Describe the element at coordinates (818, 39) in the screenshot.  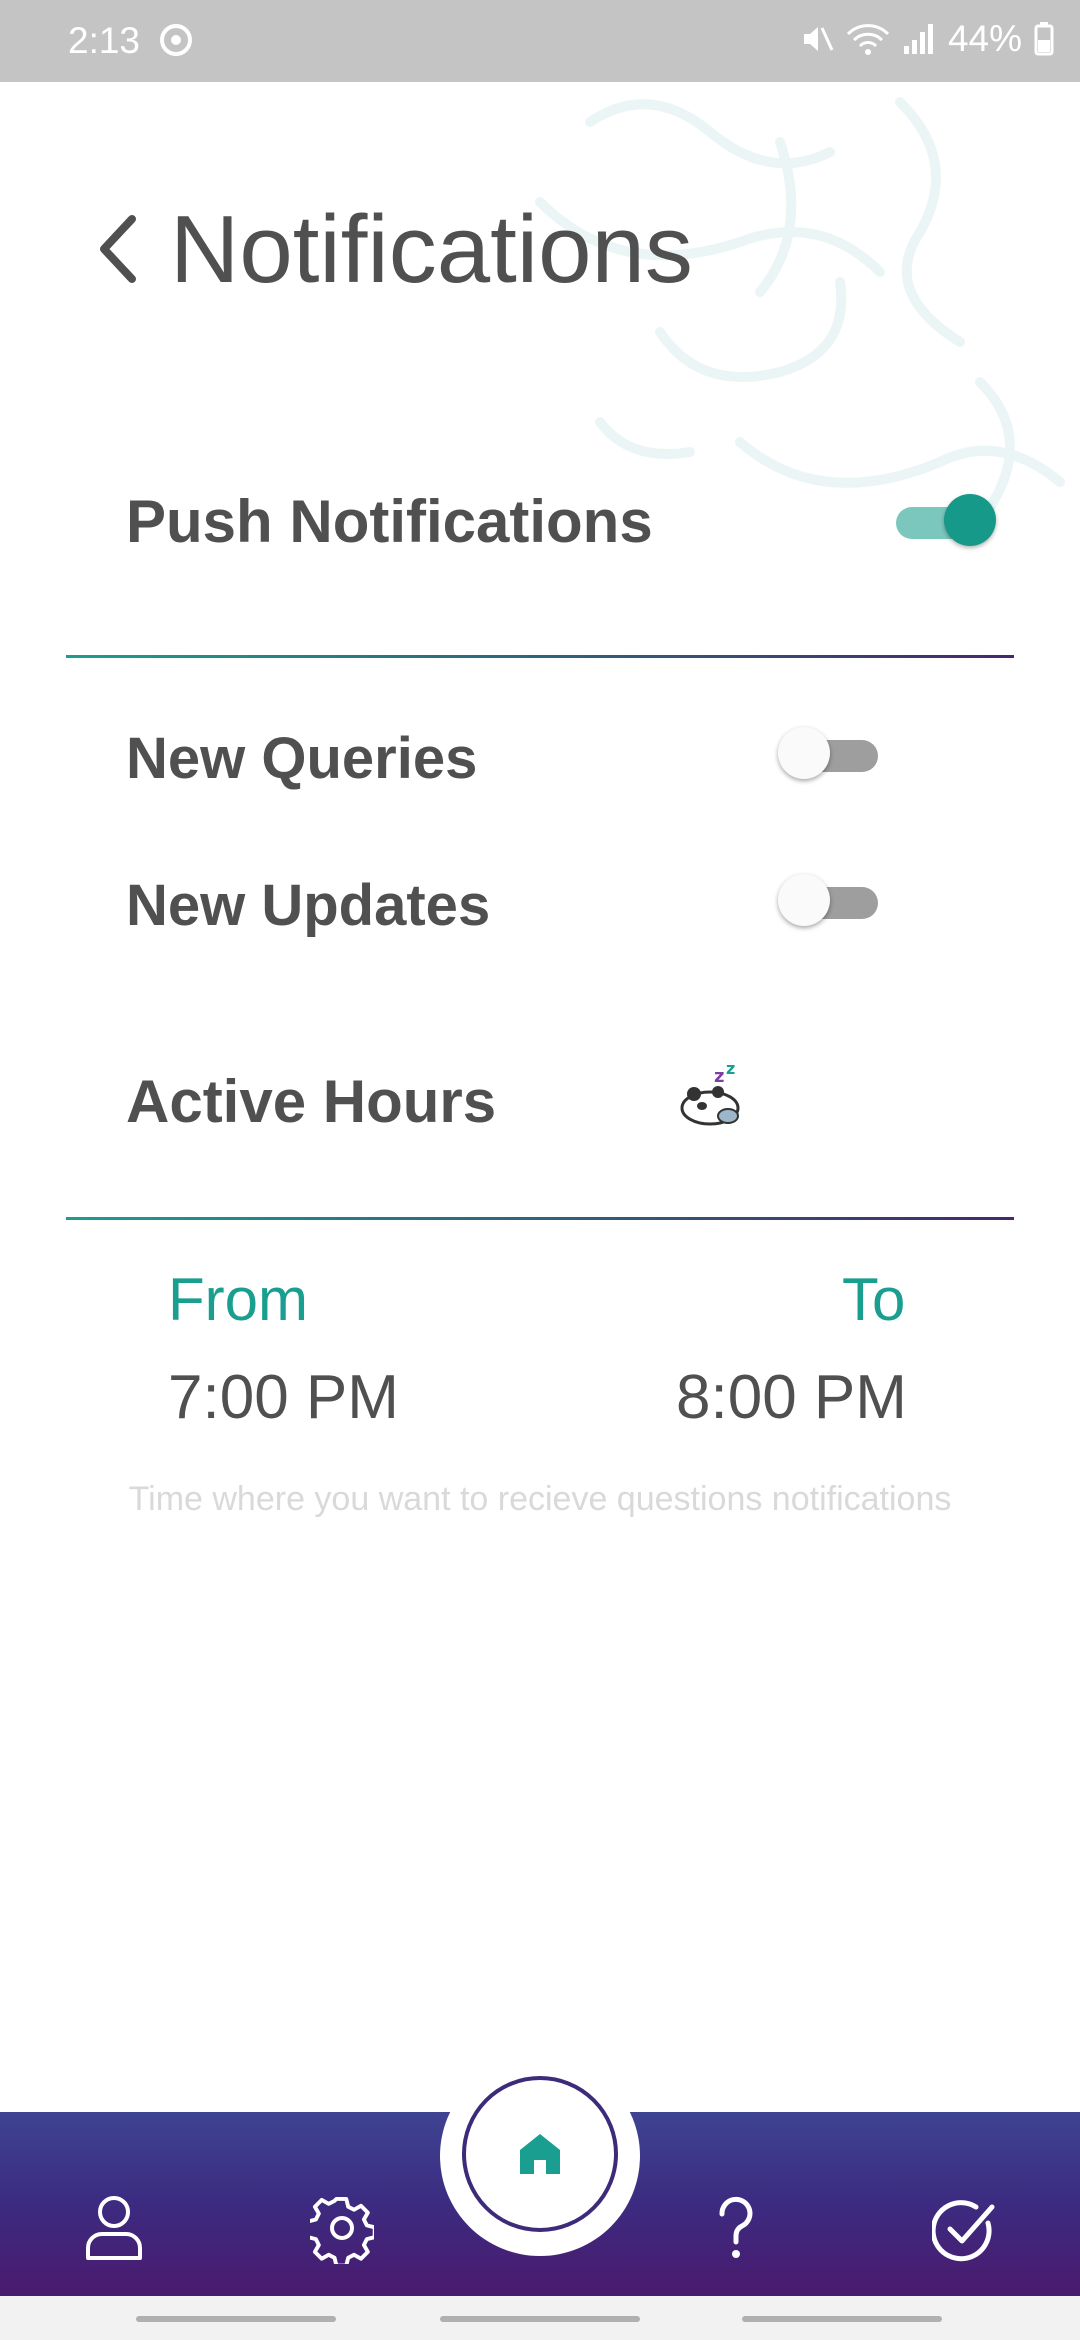
I see `mute-icon` at that location.